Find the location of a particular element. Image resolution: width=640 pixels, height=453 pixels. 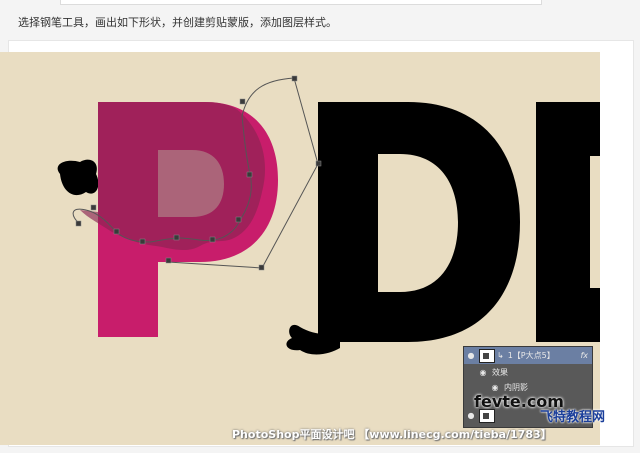

layer-row-selected: ● ↳ 1【P大点5】 fx is located at coordinates (528, 355).